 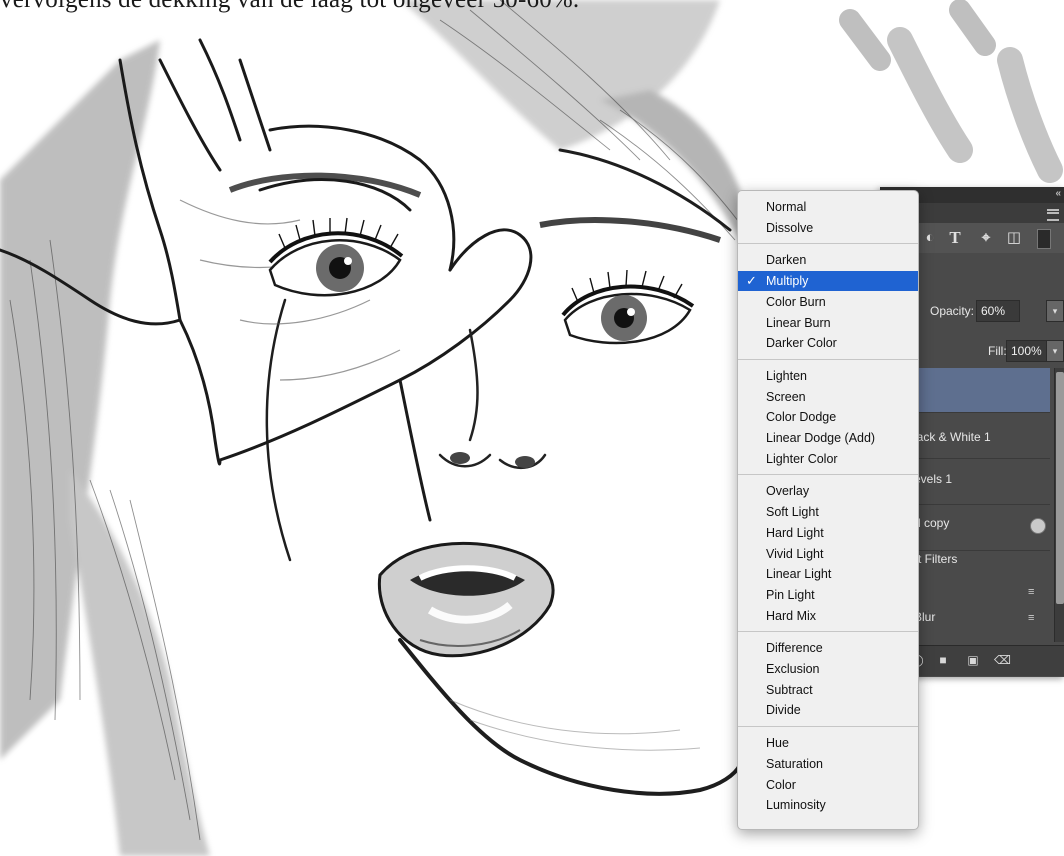 I want to click on folder-icon: ■, so click(x=943, y=660).